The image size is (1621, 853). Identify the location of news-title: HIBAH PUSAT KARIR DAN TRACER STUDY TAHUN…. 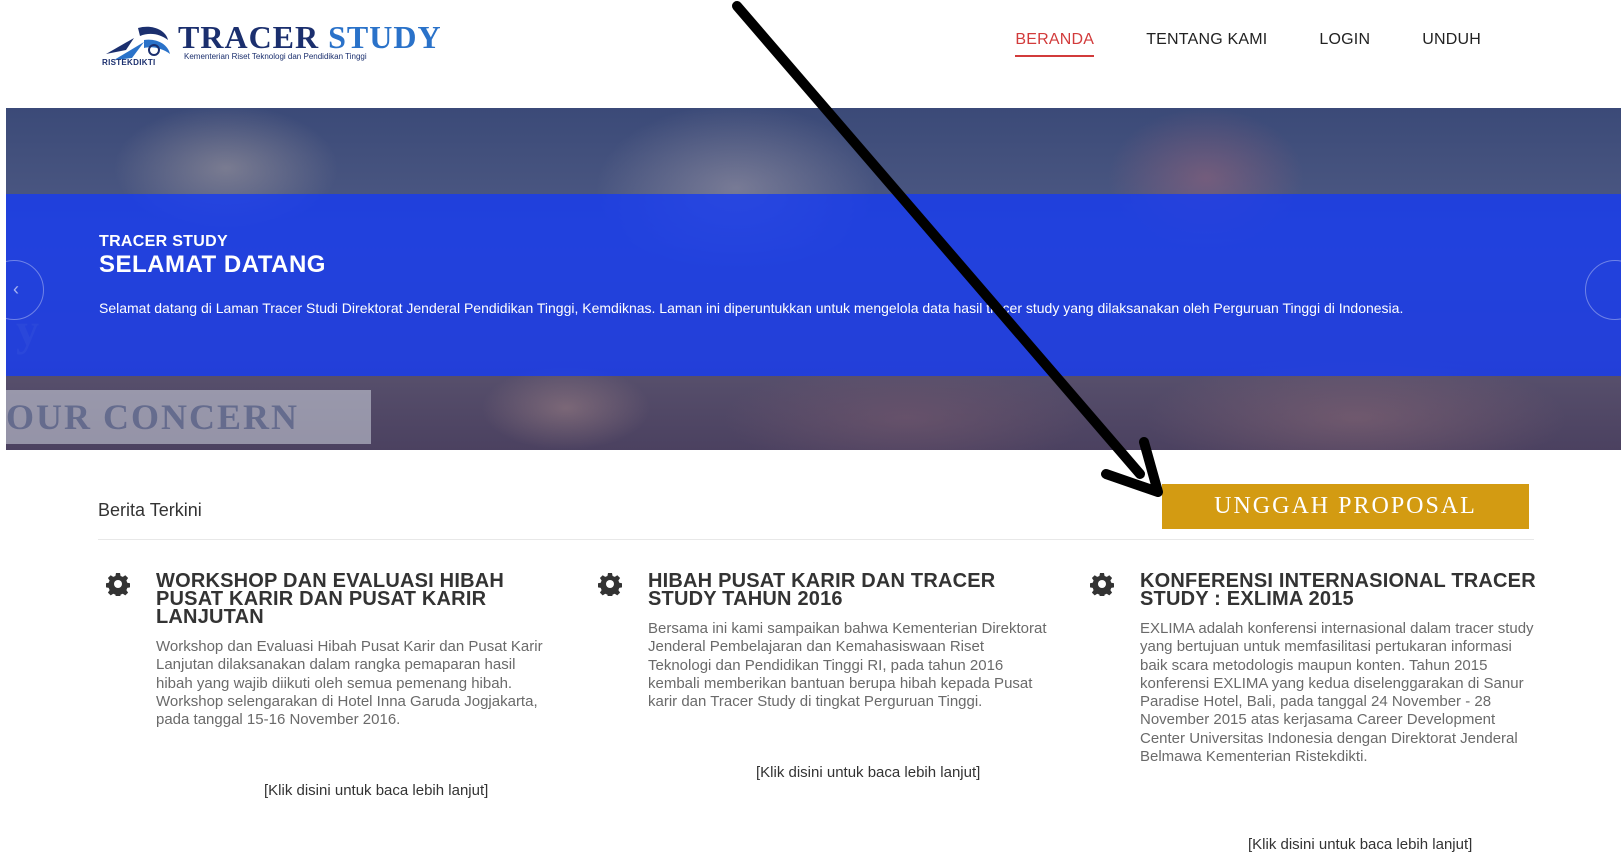
(858, 590).